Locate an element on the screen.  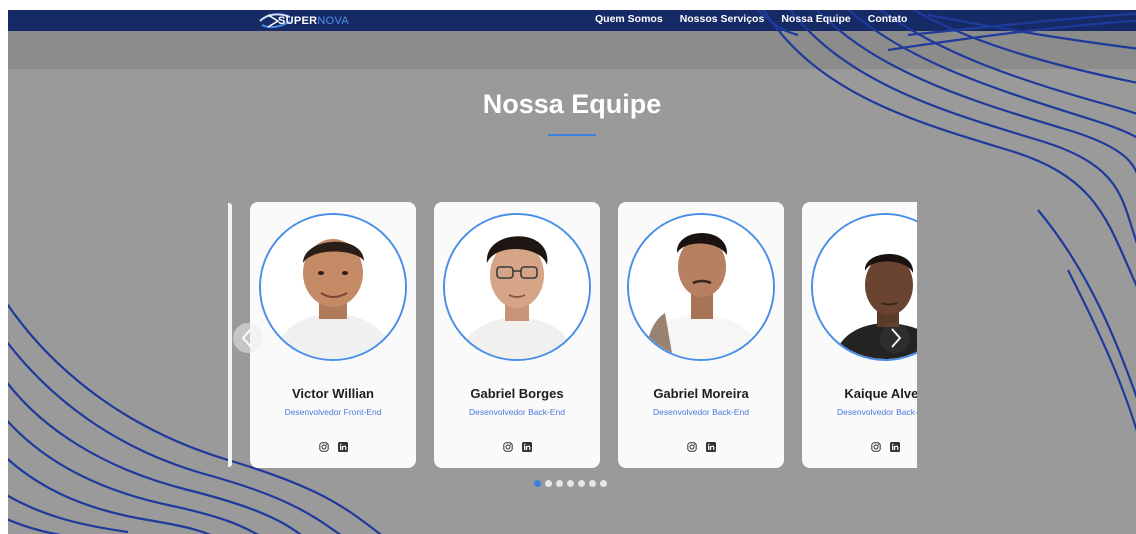
team-card: Gabriel Borges Desenvolvedor Back-End is located at coordinates (517, 335).